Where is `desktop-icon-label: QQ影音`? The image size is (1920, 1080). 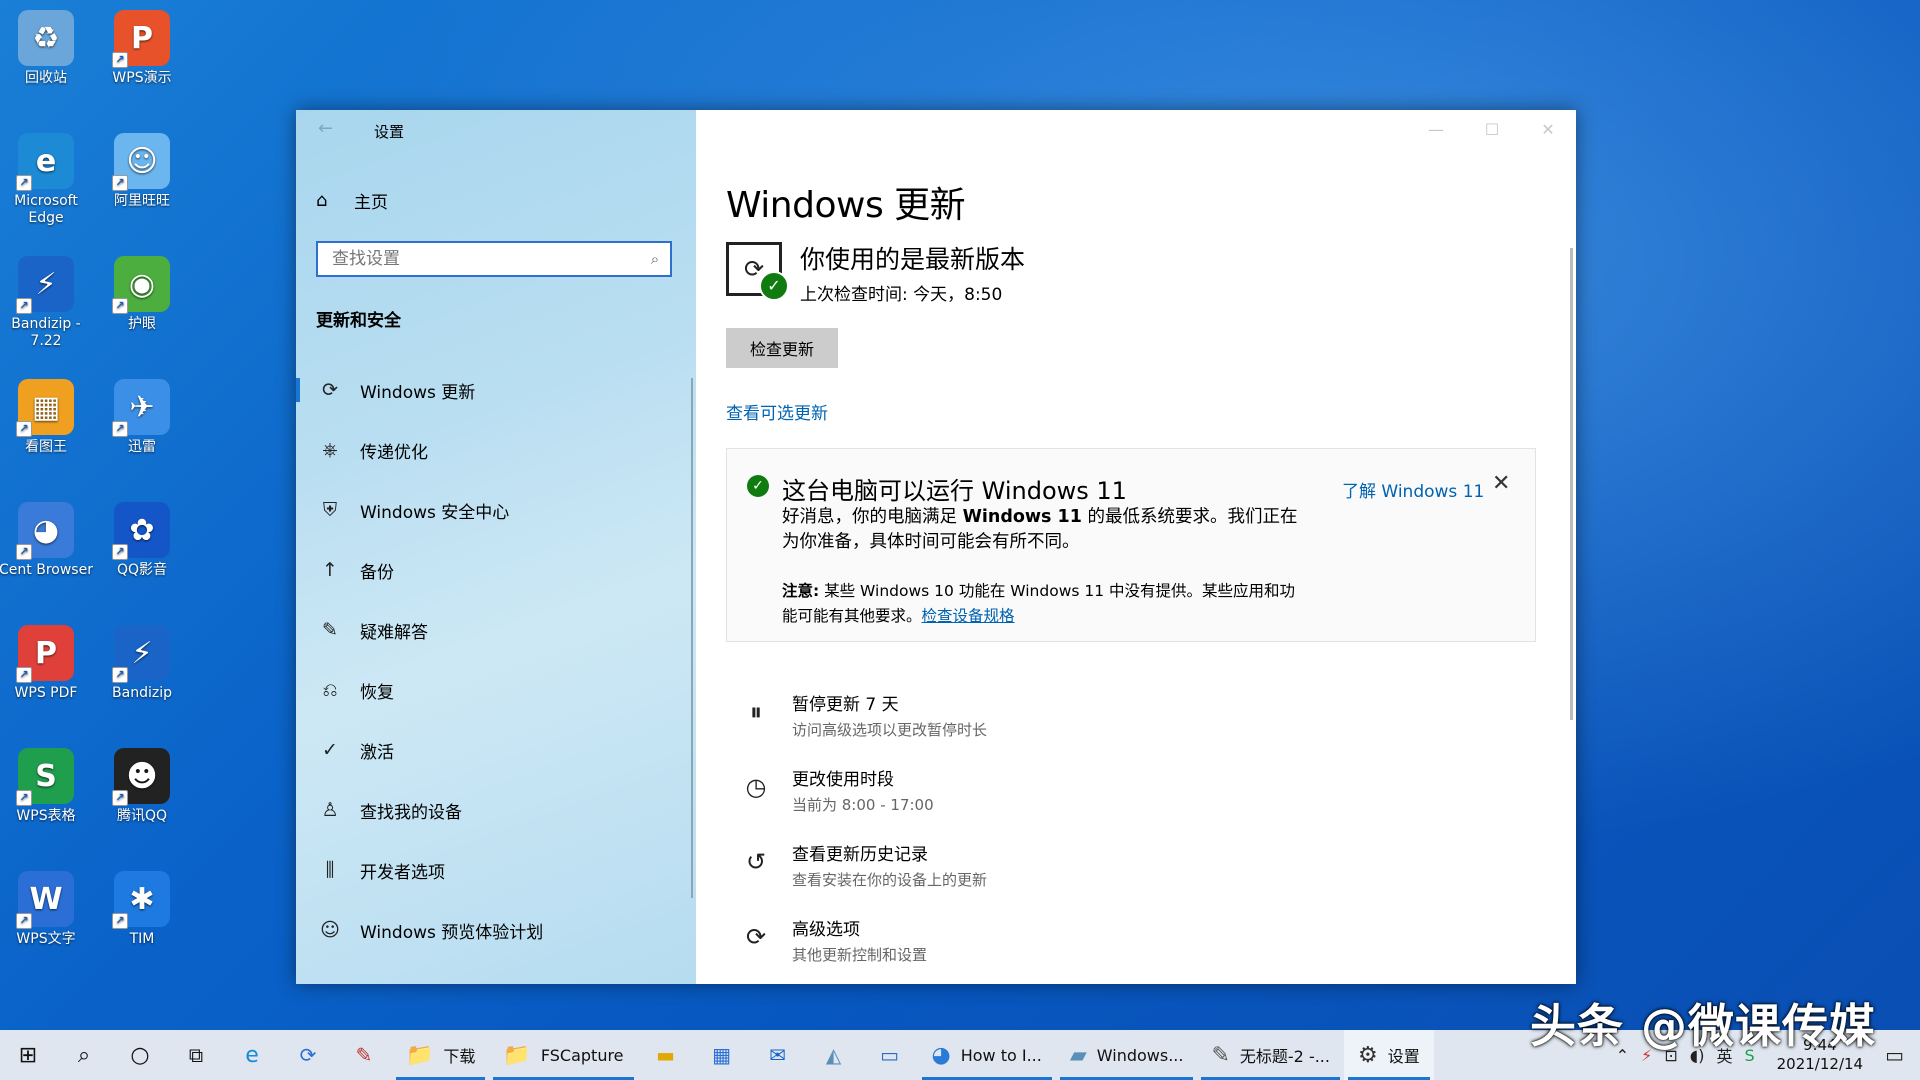
desktop-icon-label: QQ影音 is located at coordinates (142, 570).